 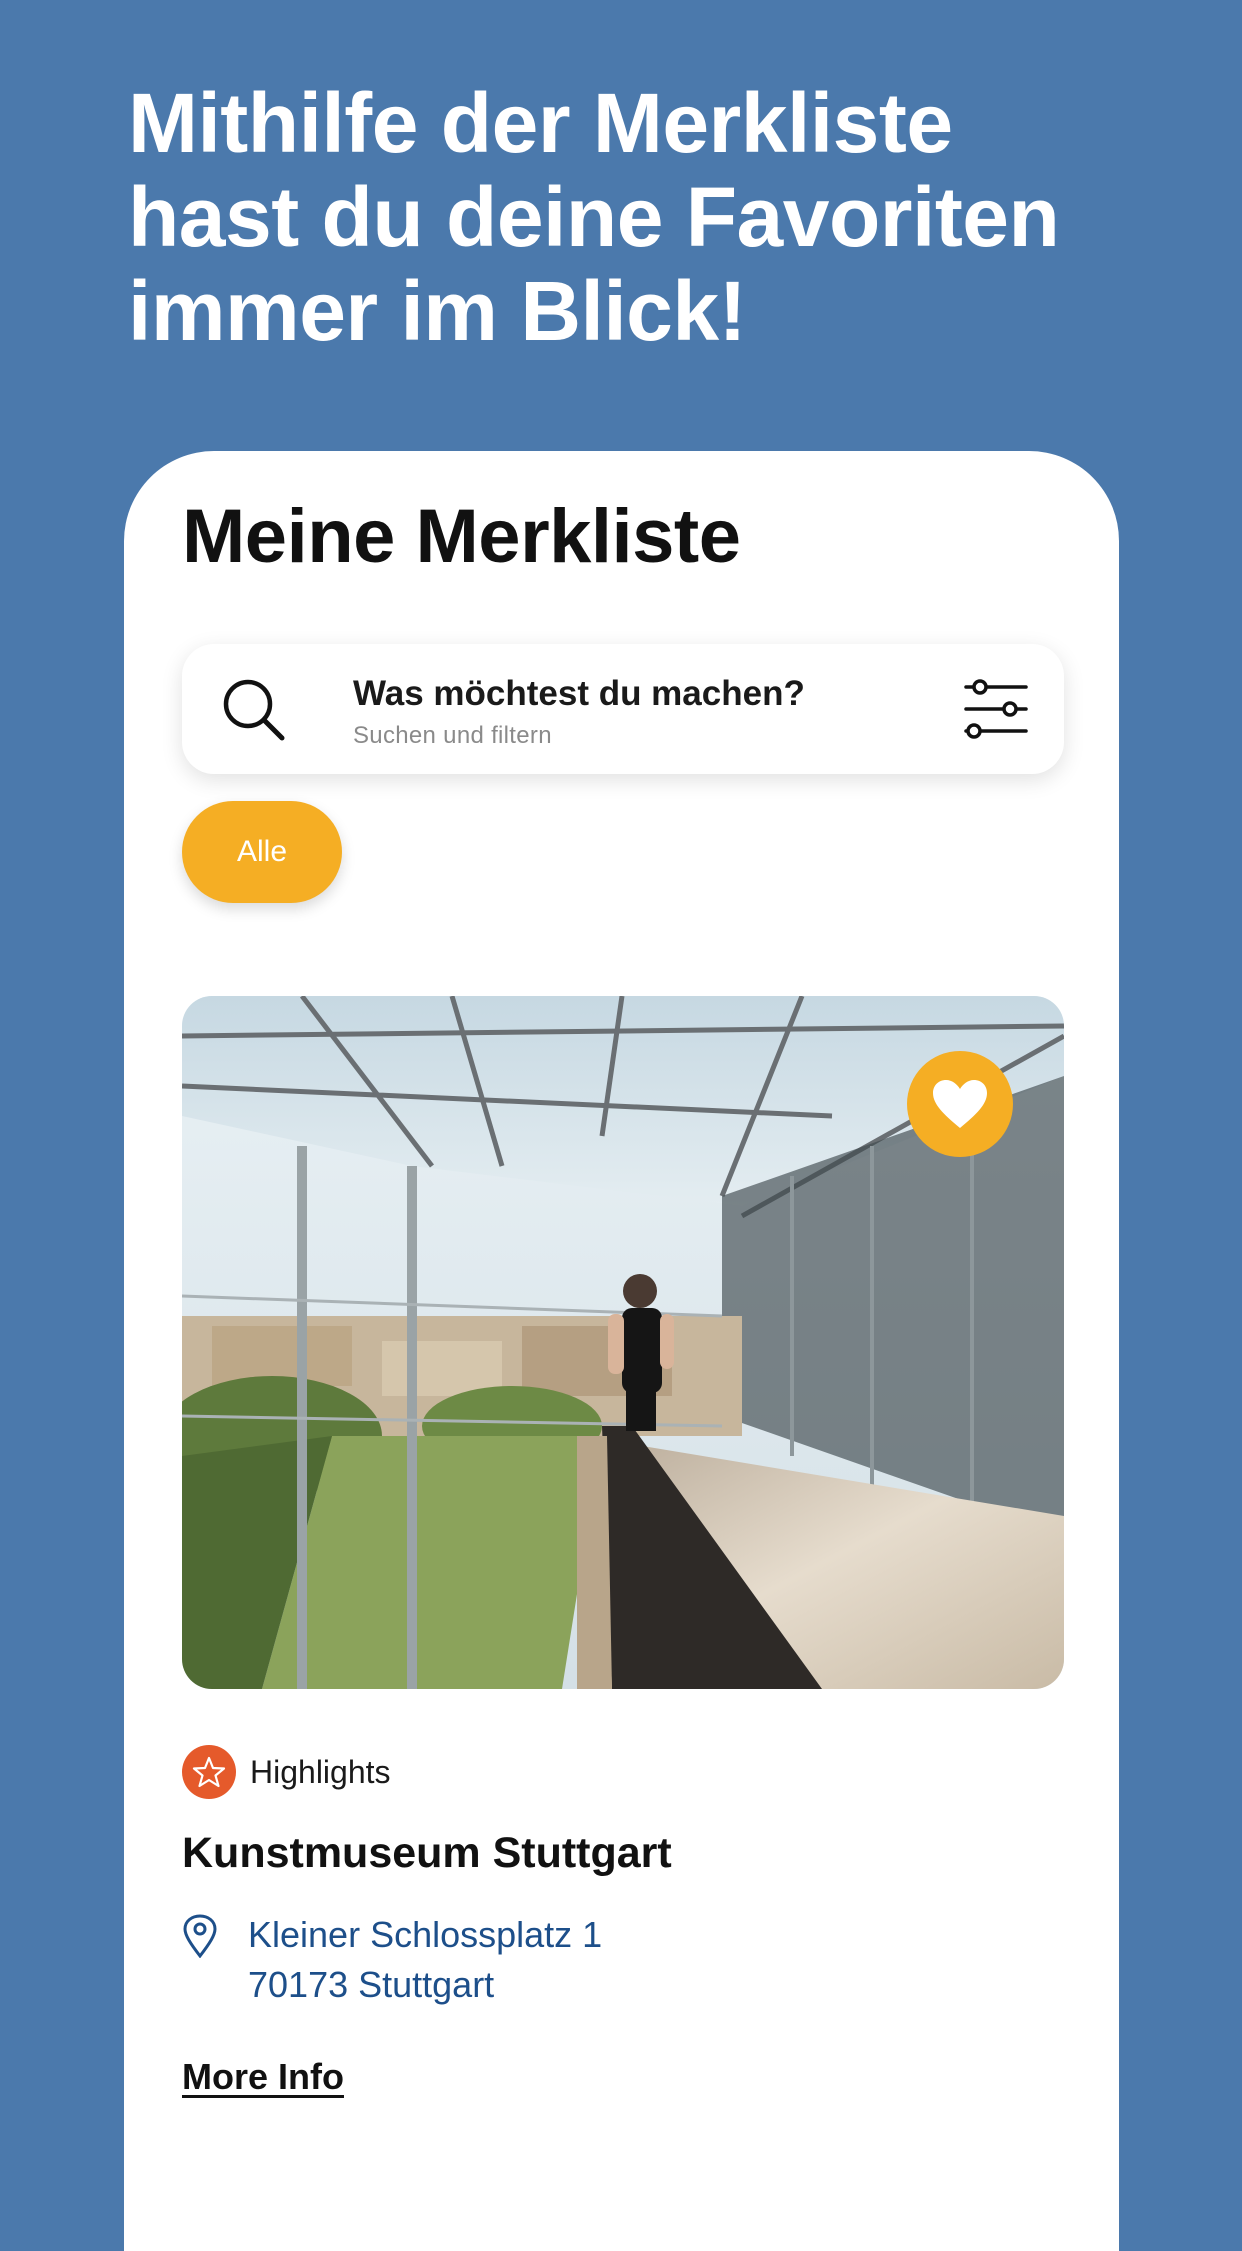 I want to click on headline-line-1: Mithilfe der Merkliste, so click(x=540, y=123).